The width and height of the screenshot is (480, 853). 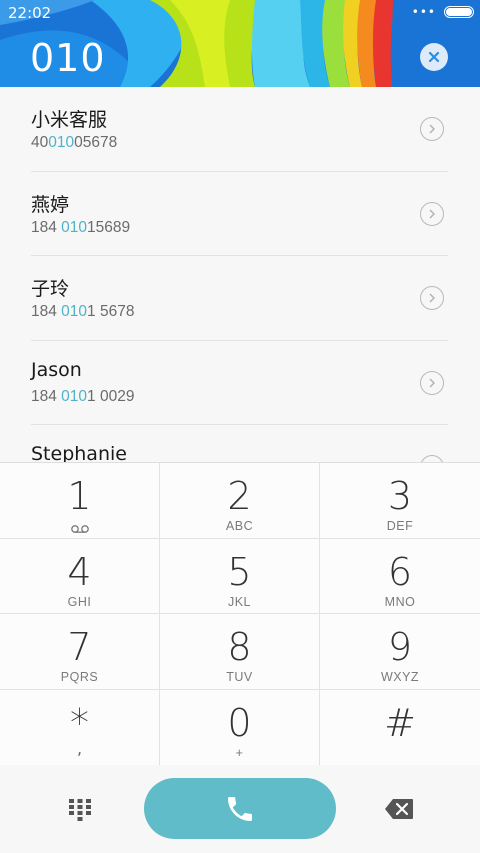 What do you see at coordinates (79, 677) in the screenshot?
I see `key-letters: PQRS` at bounding box center [79, 677].